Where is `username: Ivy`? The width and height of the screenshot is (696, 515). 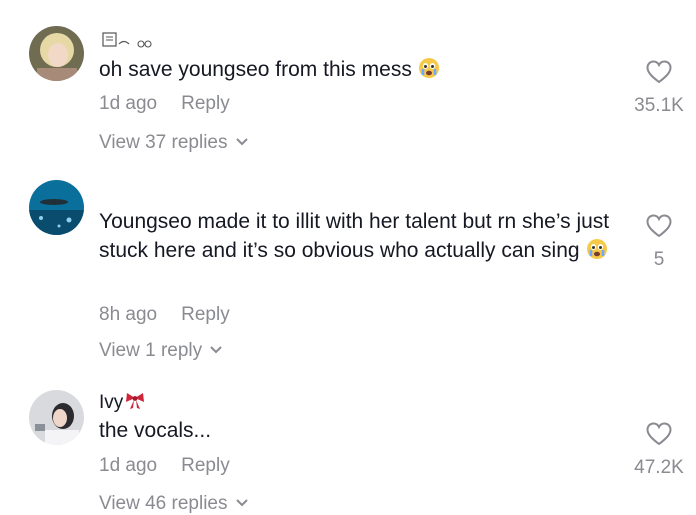
username: Ivy is located at coordinates (122, 404).